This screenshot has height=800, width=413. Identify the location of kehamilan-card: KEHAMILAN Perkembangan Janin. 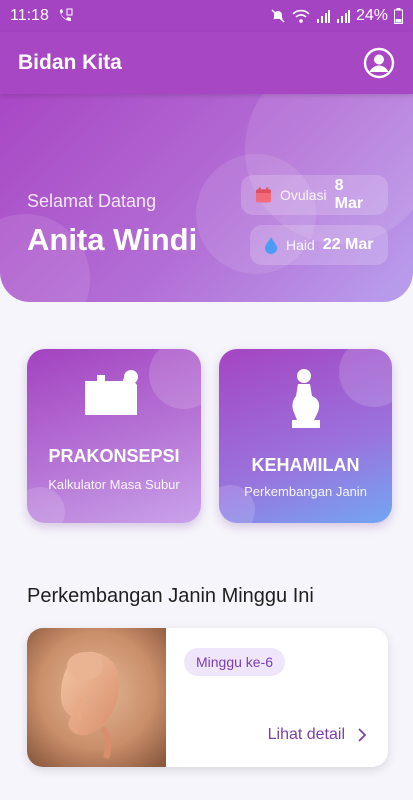
(305, 436).